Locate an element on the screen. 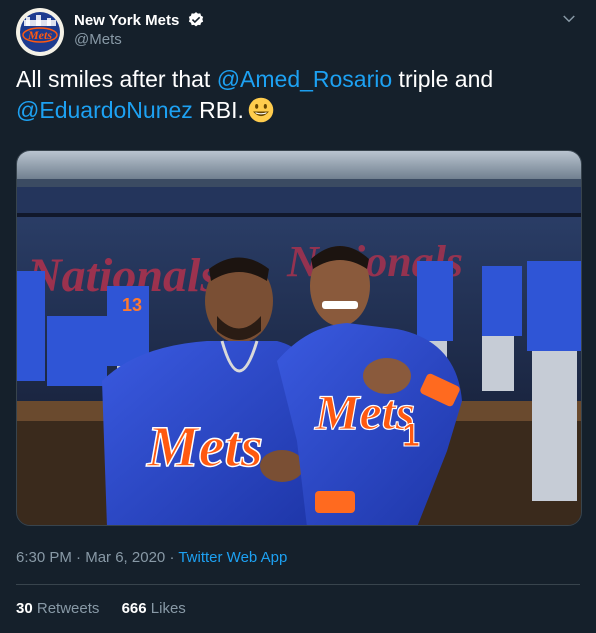  tweet-text-part: triple and is located at coordinates (443, 79).